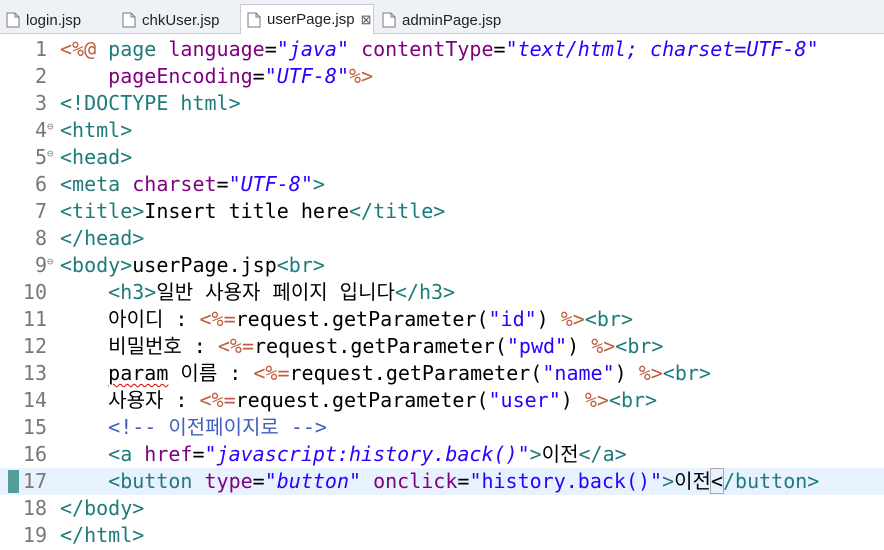 This screenshot has width=884, height=550. I want to click on code-token: 비밀번호 :, so click(139, 346).